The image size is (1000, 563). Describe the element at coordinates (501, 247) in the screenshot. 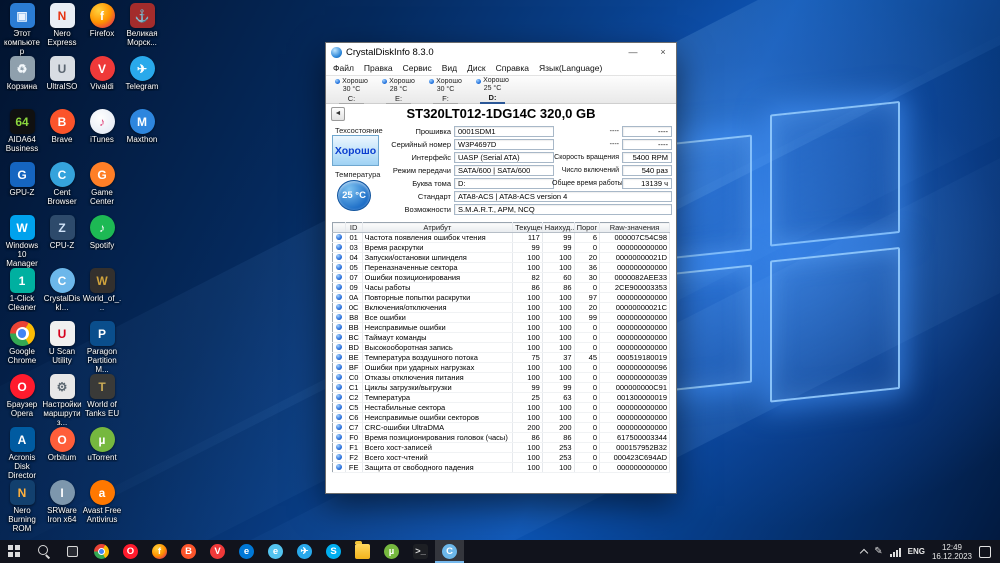

I see `smart-row: 03 Время раскрутки 99 99 0 000000000000` at that location.